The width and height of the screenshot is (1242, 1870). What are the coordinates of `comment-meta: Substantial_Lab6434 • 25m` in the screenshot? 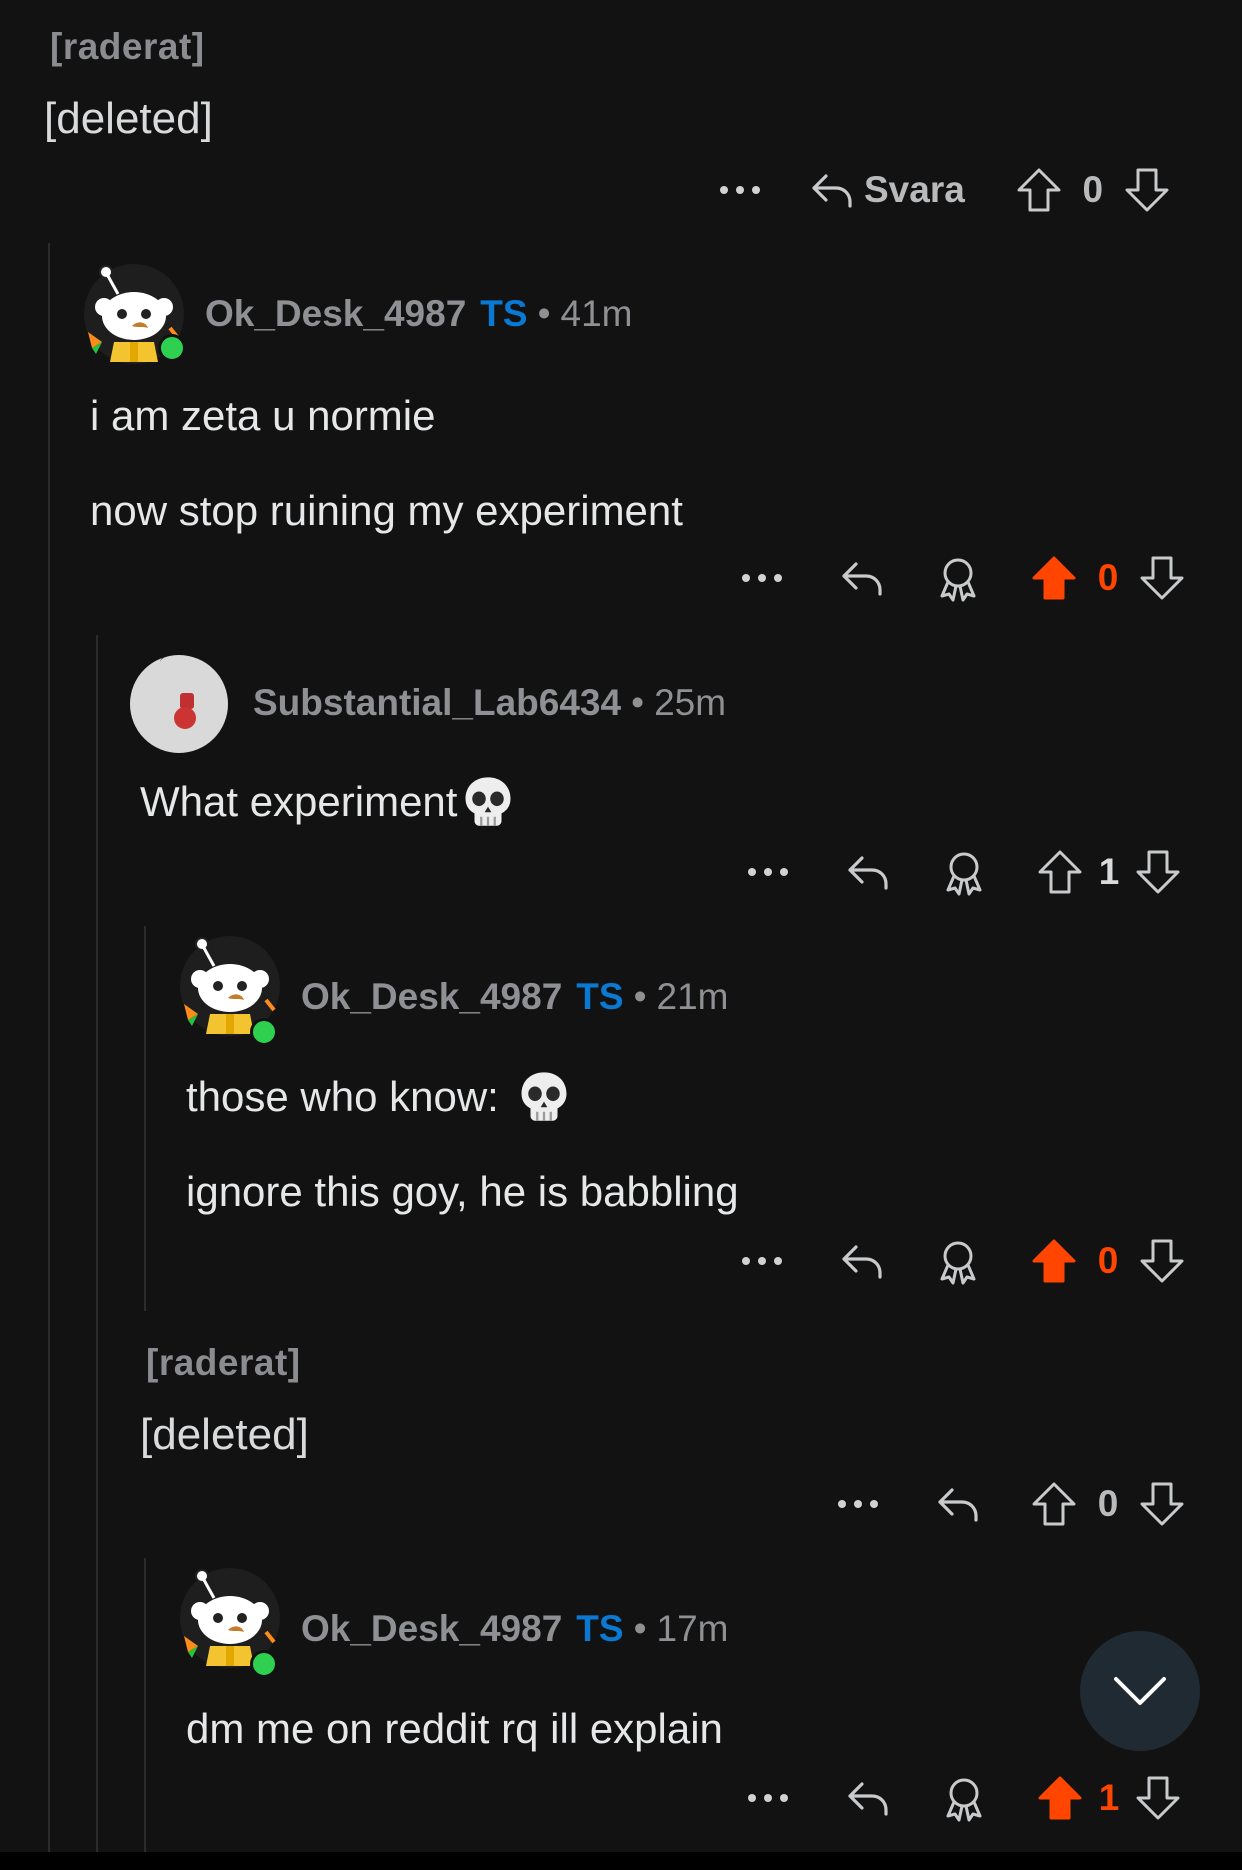 It's located at (489, 703).